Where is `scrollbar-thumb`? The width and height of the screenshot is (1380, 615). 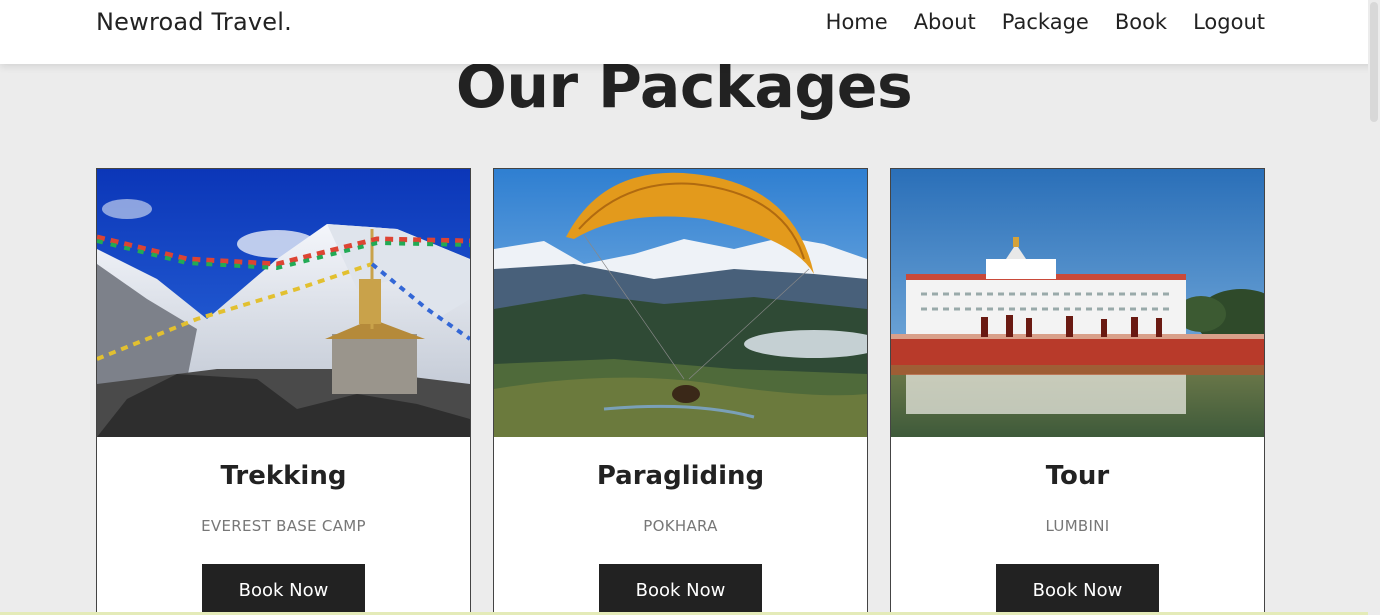
scrollbar-thumb is located at coordinates (1374, 62).